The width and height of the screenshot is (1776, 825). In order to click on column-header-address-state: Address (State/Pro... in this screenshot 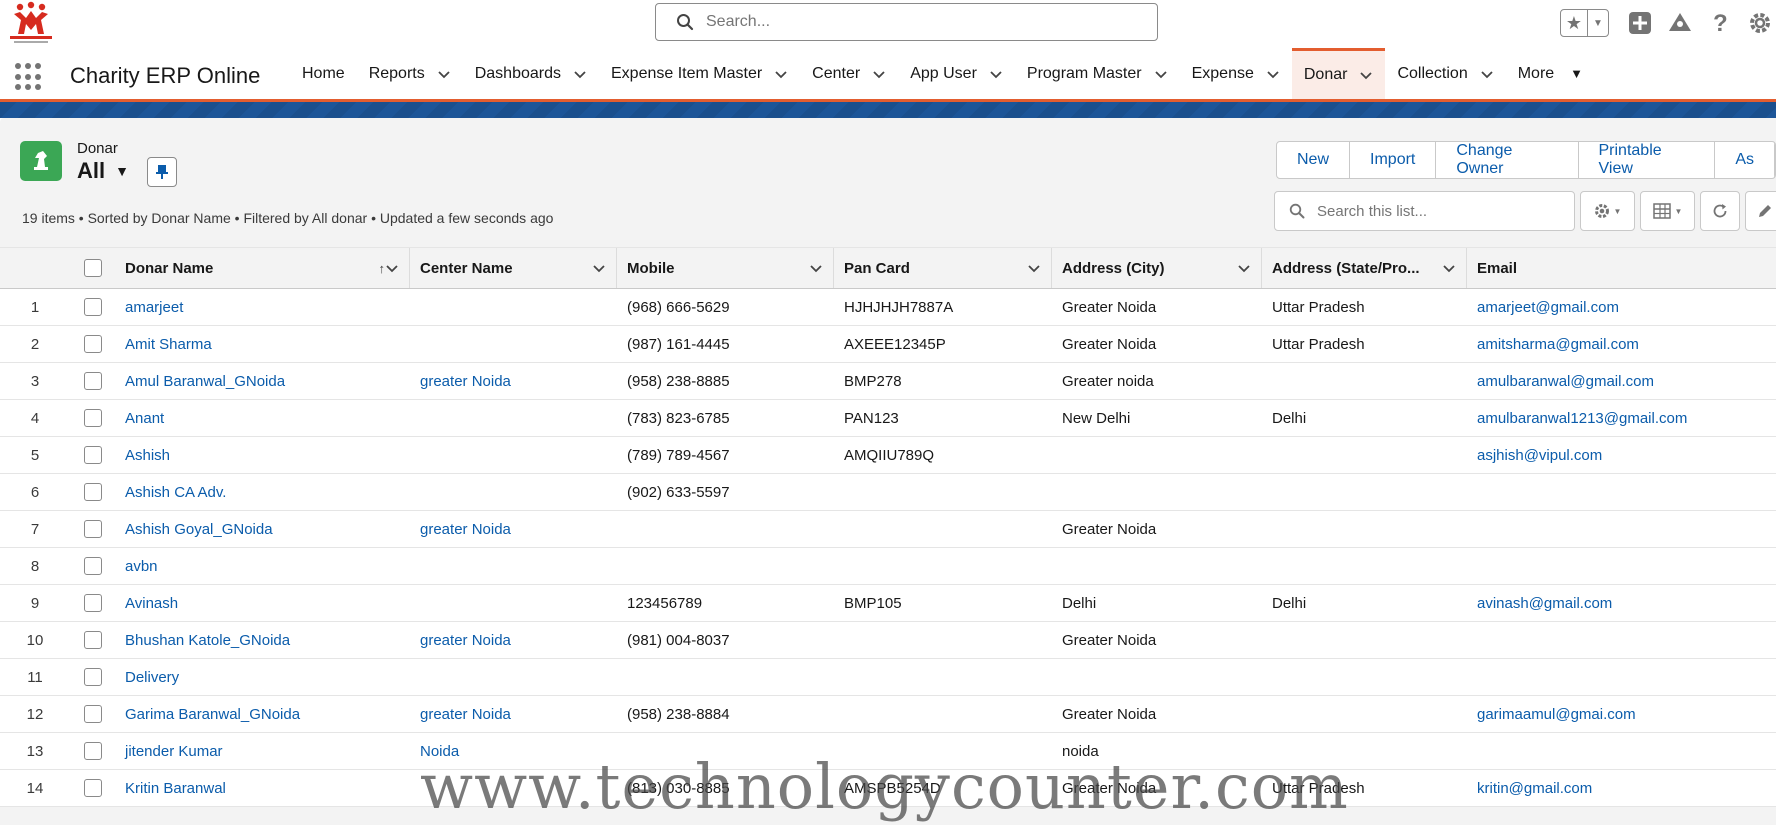, I will do `click(1364, 268)`.